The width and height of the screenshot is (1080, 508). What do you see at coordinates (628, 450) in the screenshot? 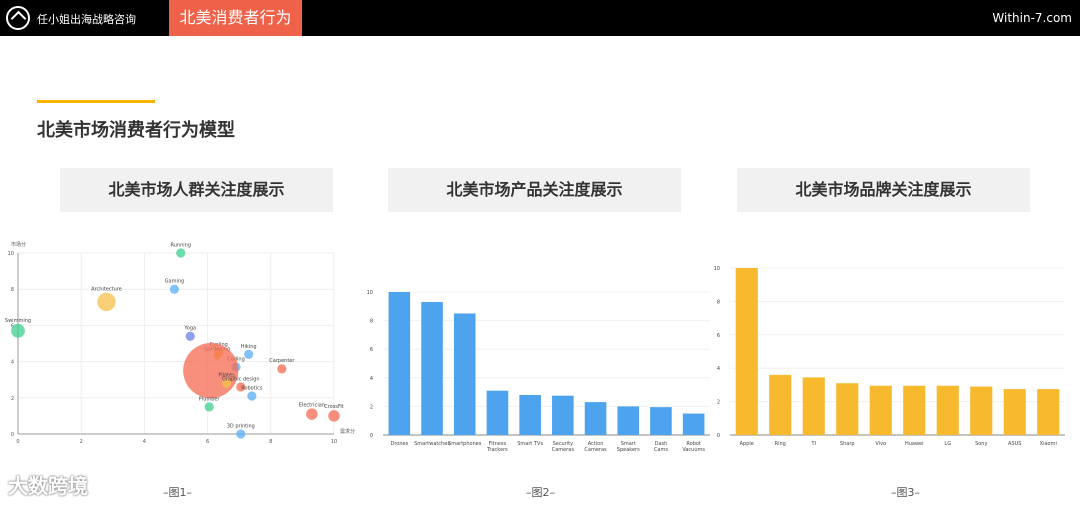
I see `x-tick-label: Speakers` at bounding box center [628, 450].